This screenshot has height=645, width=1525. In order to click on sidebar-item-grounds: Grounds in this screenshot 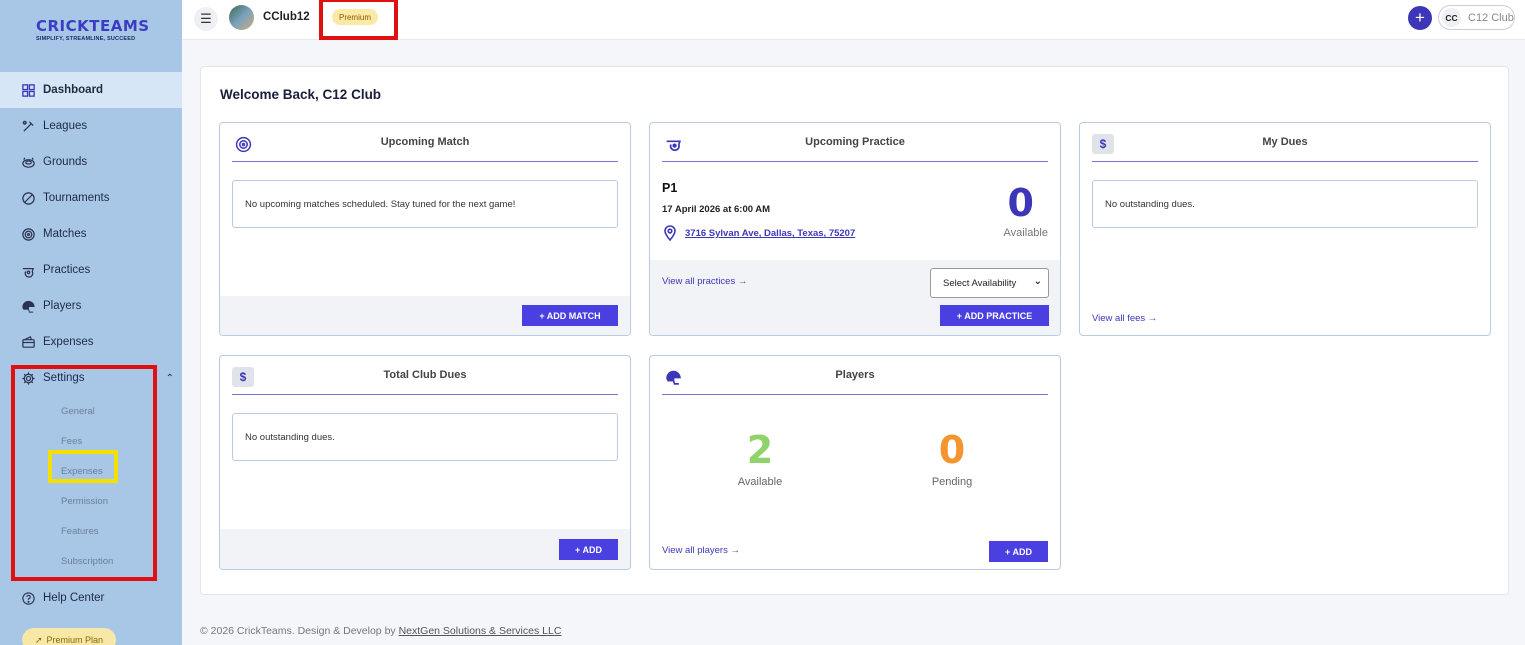, I will do `click(91, 162)`.